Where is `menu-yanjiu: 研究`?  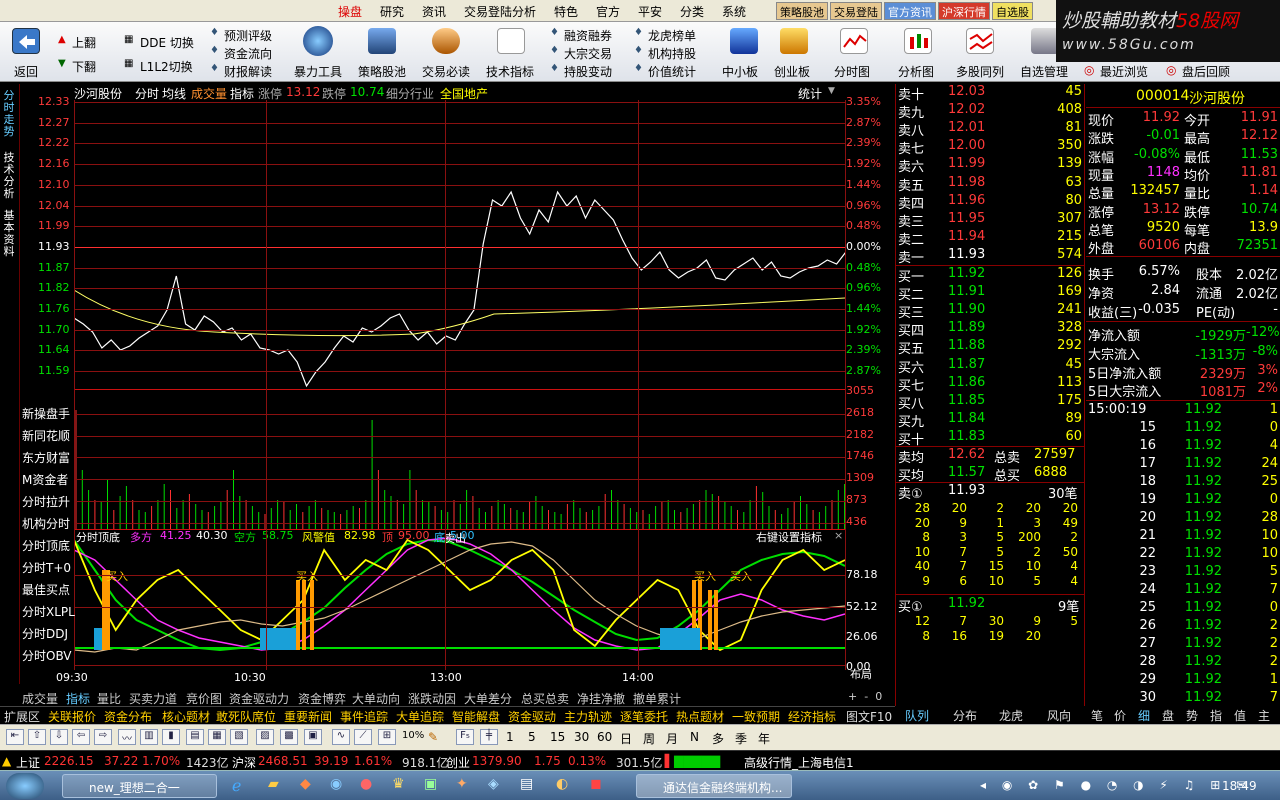 menu-yanjiu: 研究 is located at coordinates (392, 11).